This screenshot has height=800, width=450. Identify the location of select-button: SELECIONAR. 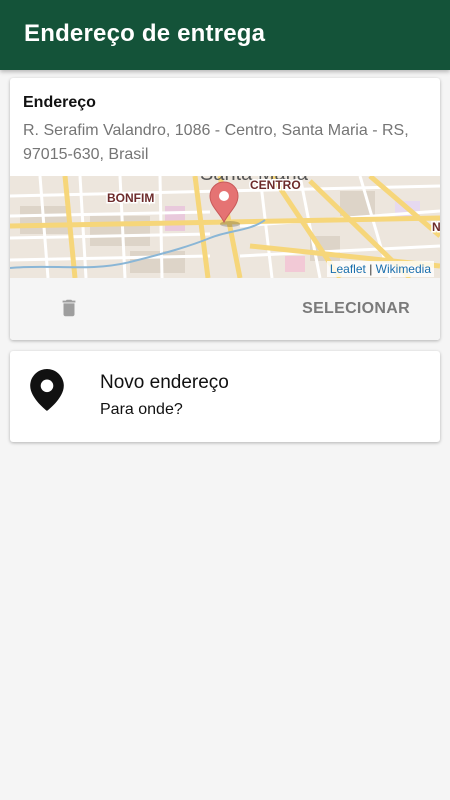
(356, 309).